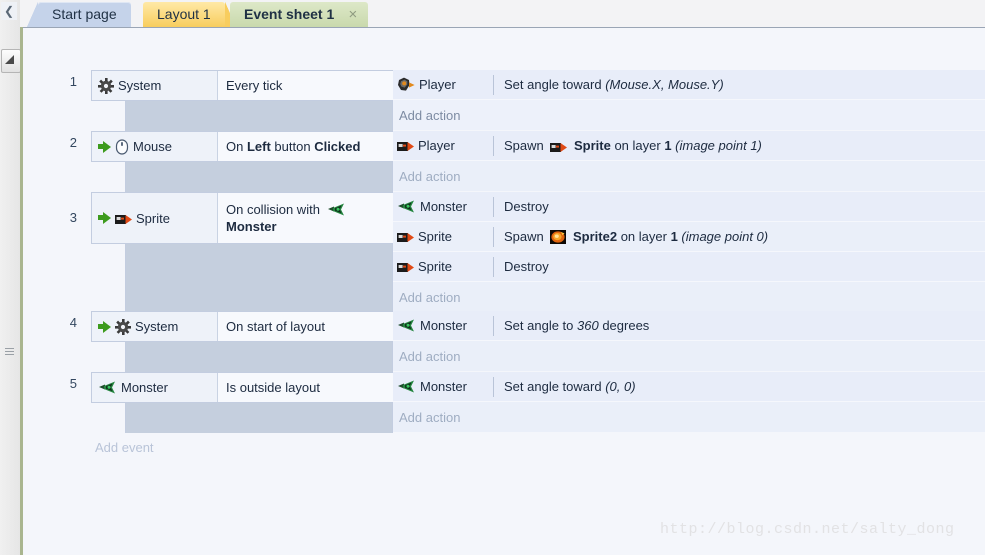 The height and width of the screenshot is (555, 985). I want to click on action-row: Monster Set angle toward (0, 0), so click(689, 387).